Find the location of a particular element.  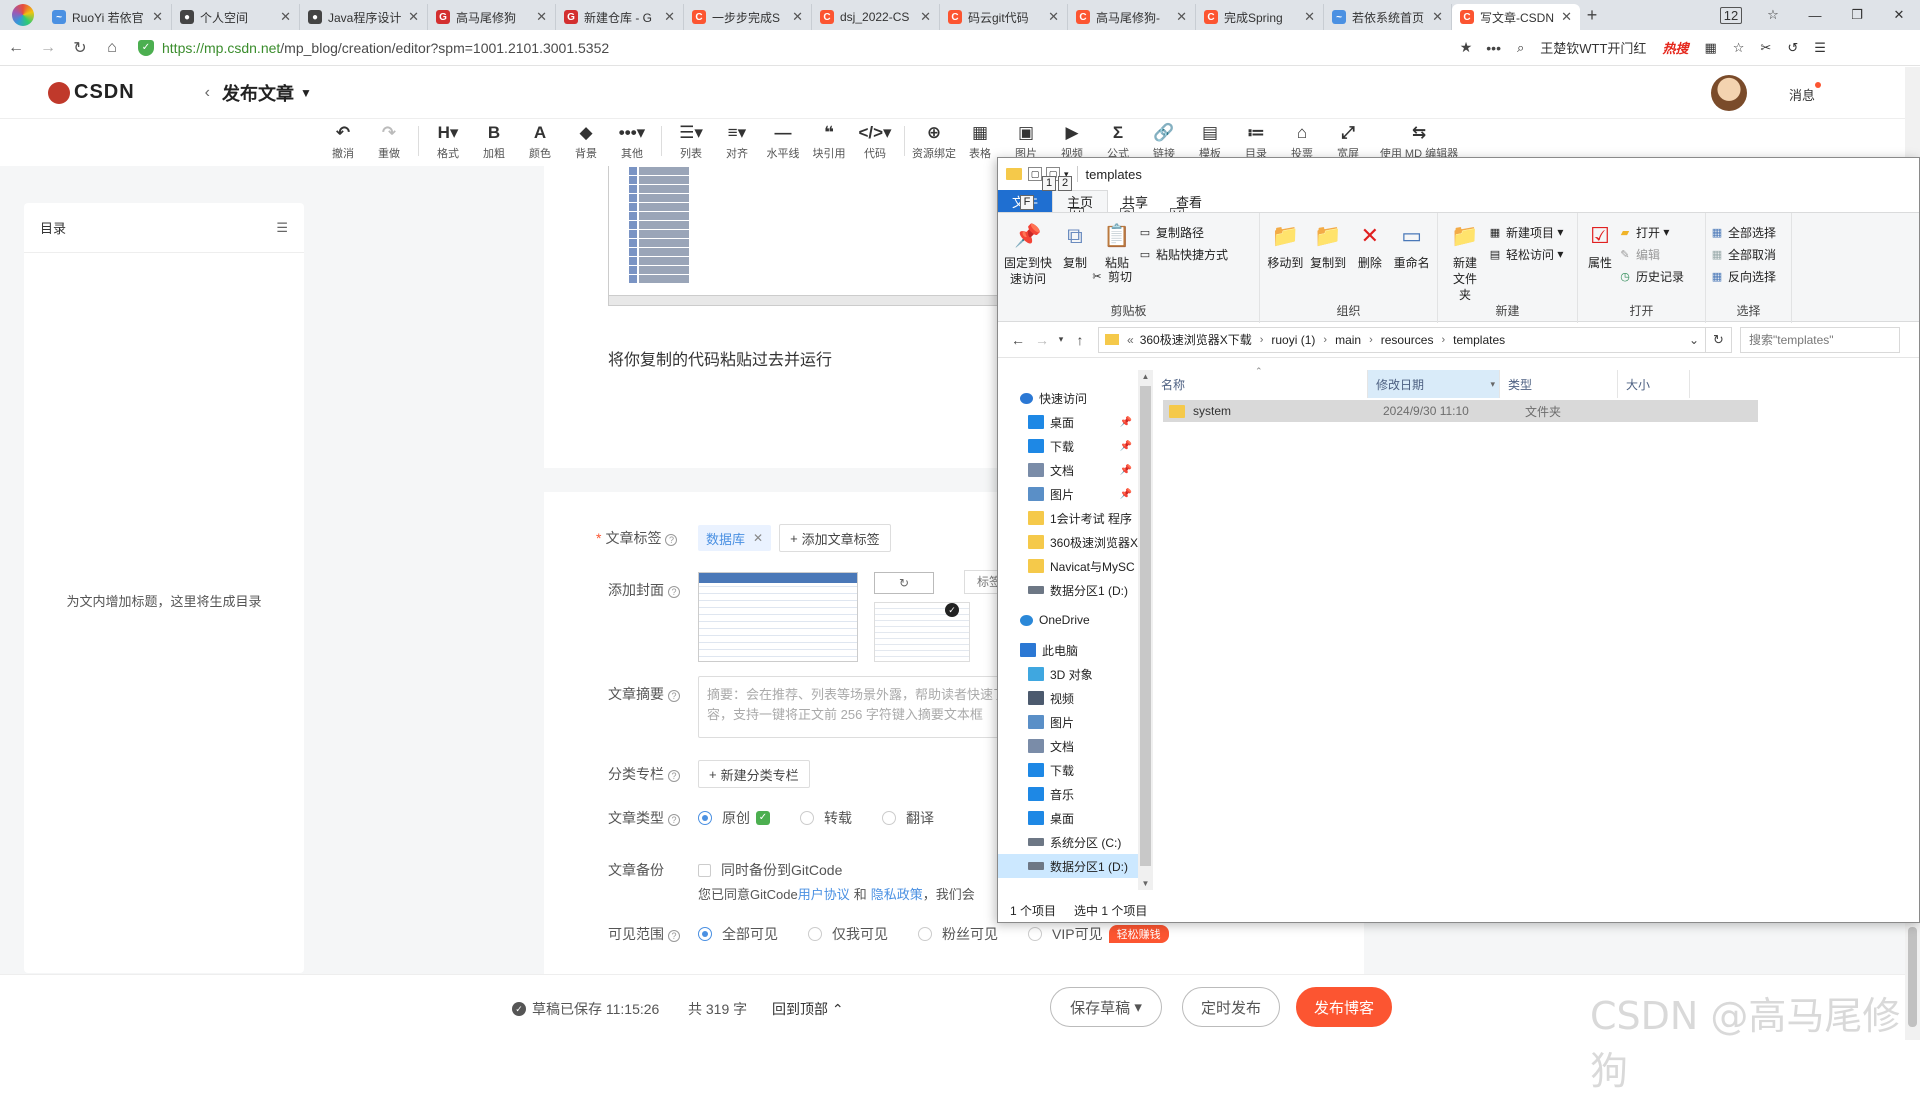

browser-tab: C 完成Spring ✕ is located at coordinates (1260, 17).